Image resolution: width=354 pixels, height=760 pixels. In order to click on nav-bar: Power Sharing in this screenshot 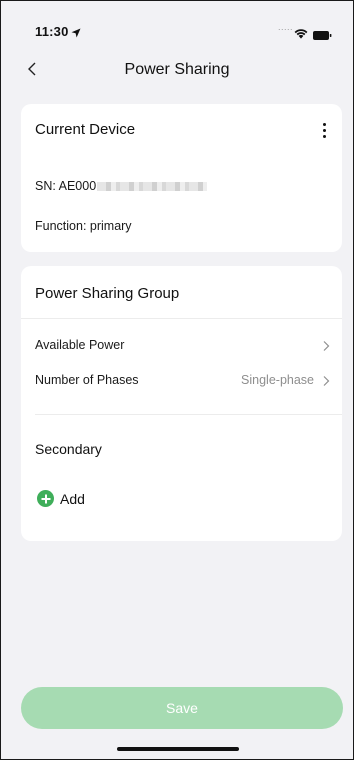, I will do `click(177, 71)`.